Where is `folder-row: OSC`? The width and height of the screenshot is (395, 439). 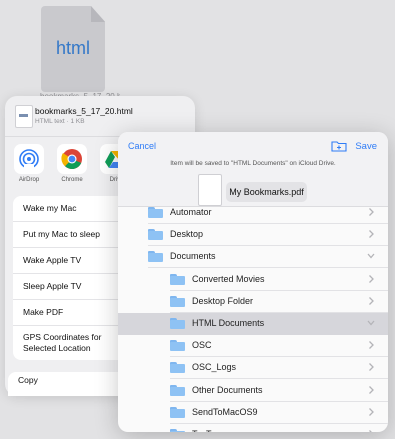 folder-row: OSC is located at coordinates (253, 346).